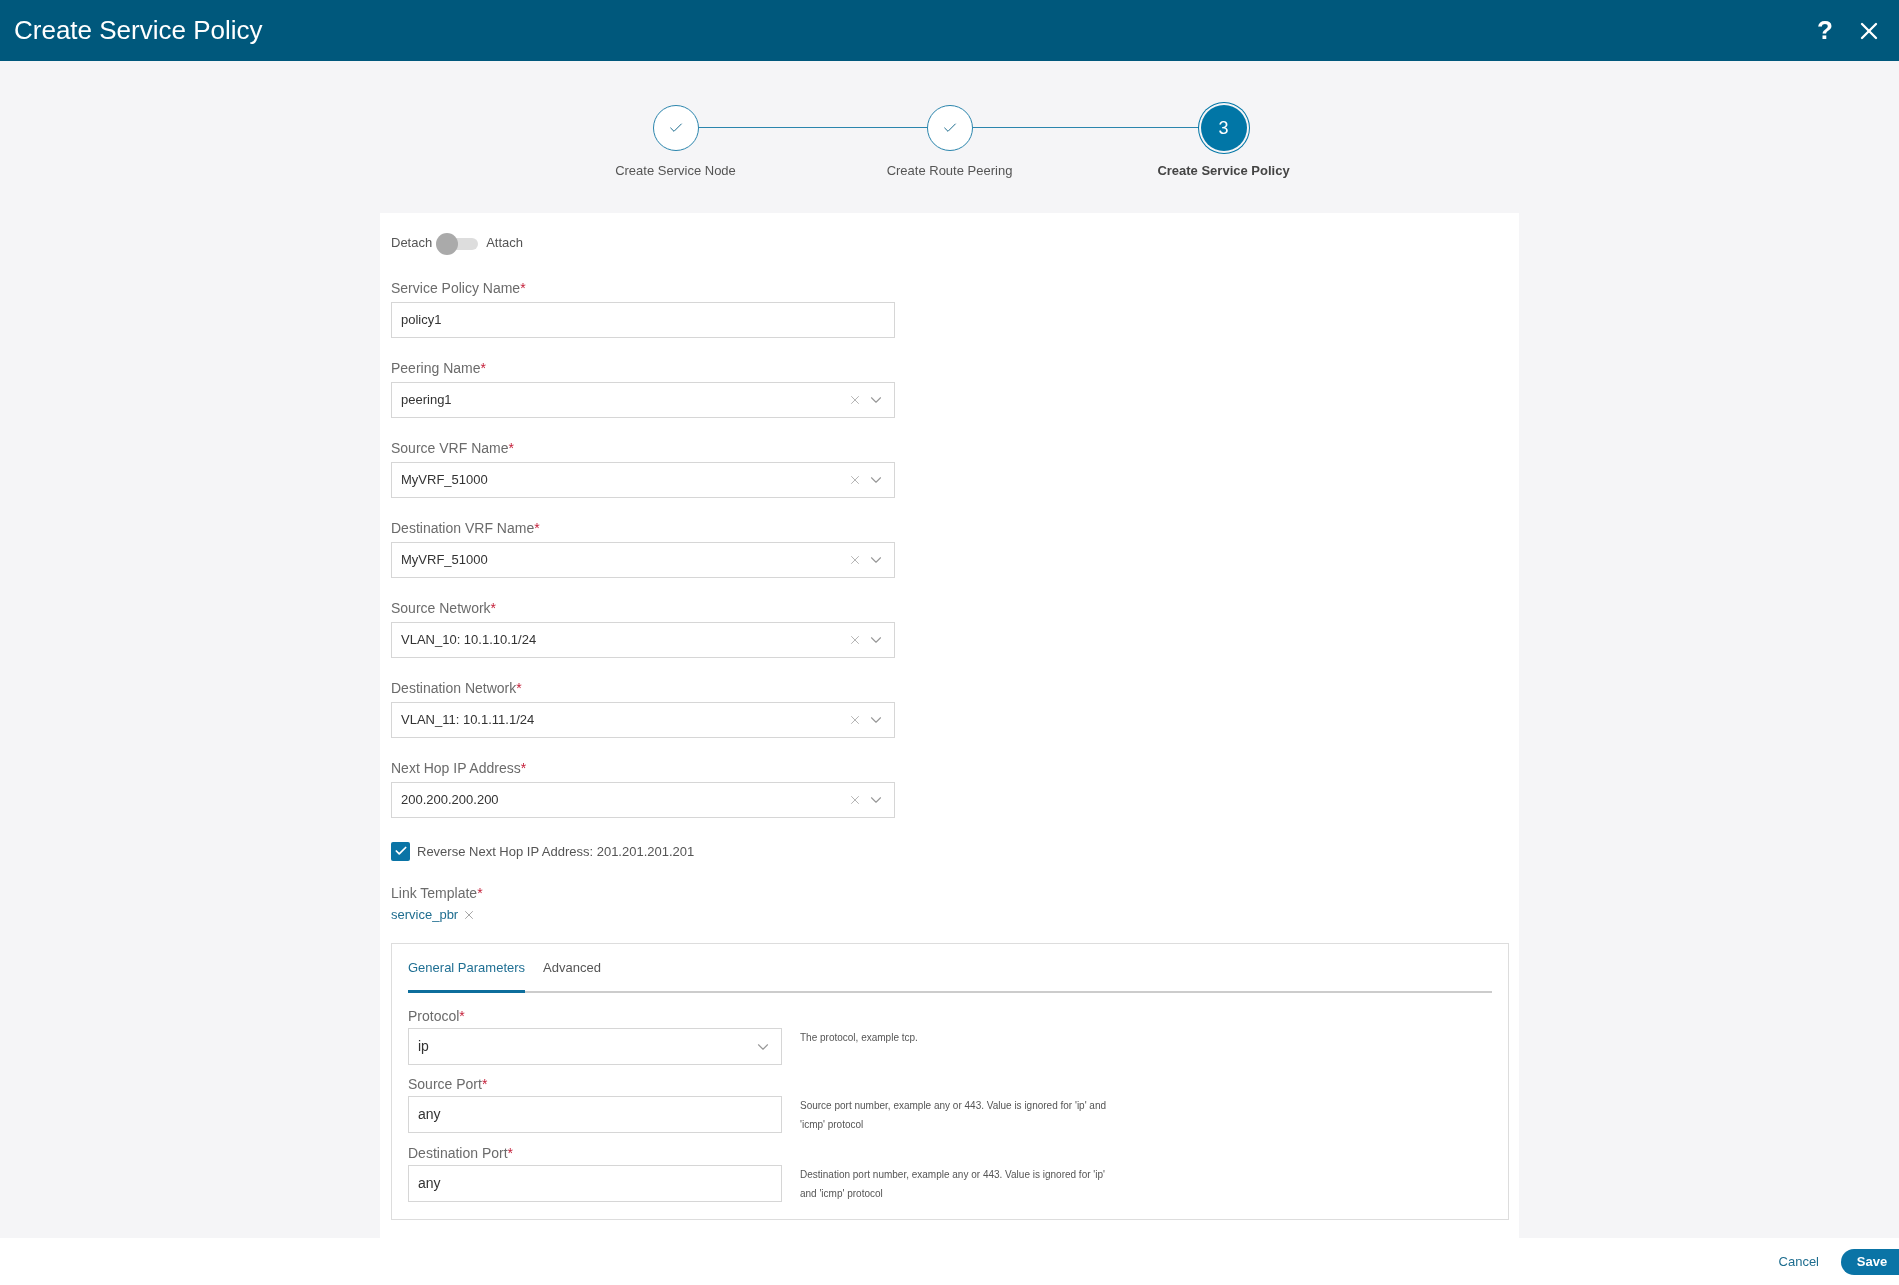 The width and height of the screenshot is (1899, 1285). What do you see at coordinates (675, 171) in the screenshot?
I see `step-label: Create Service Node` at bounding box center [675, 171].